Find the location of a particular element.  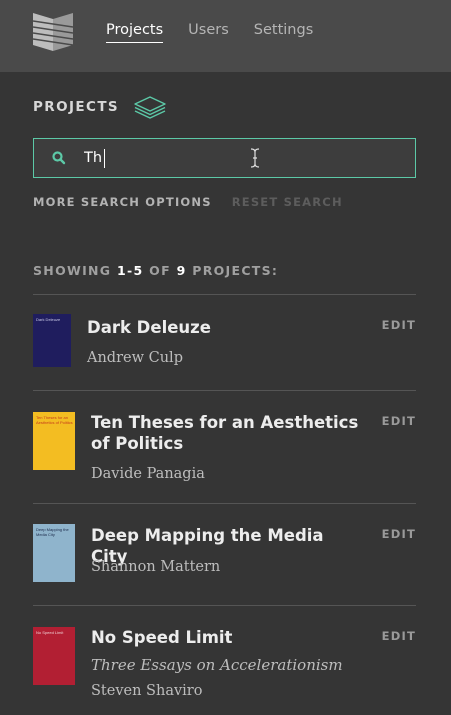

search-input is located at coordinates (244, 158).